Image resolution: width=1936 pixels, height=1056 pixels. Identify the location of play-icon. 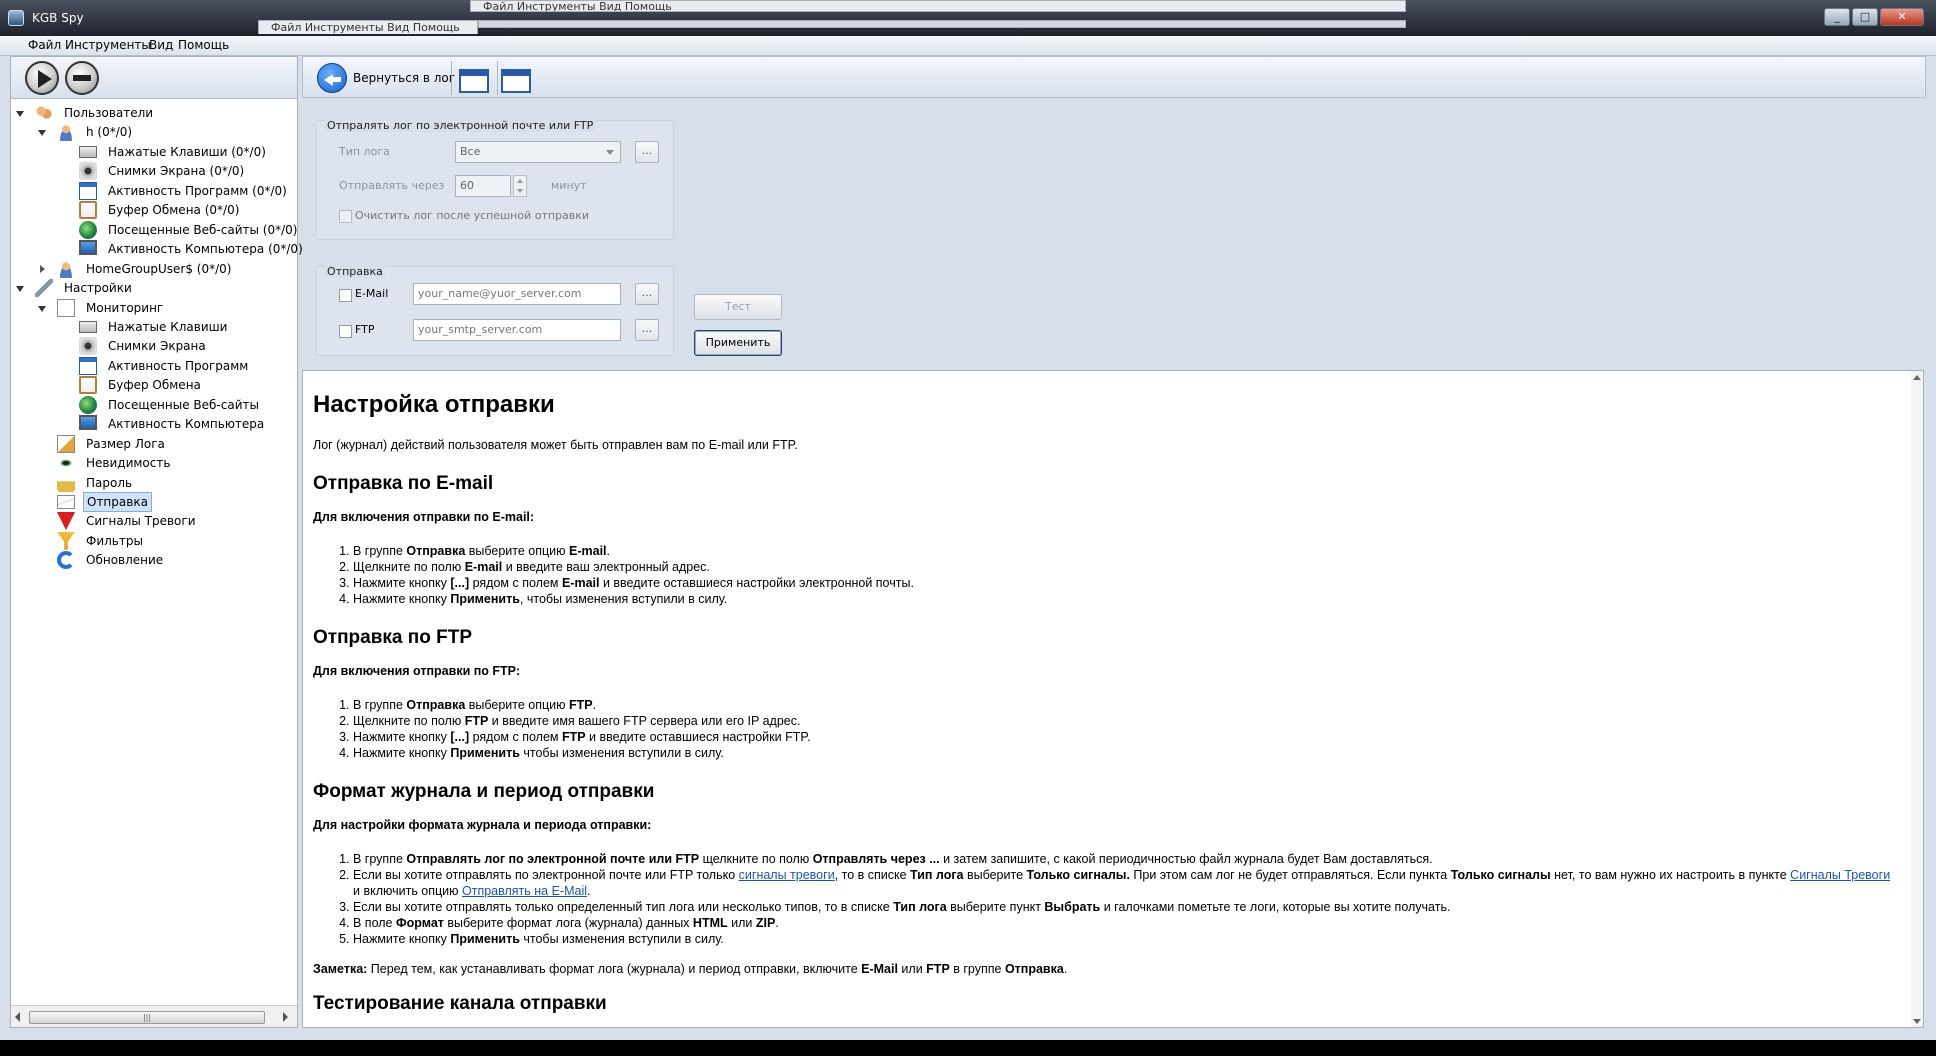
(45, 79).